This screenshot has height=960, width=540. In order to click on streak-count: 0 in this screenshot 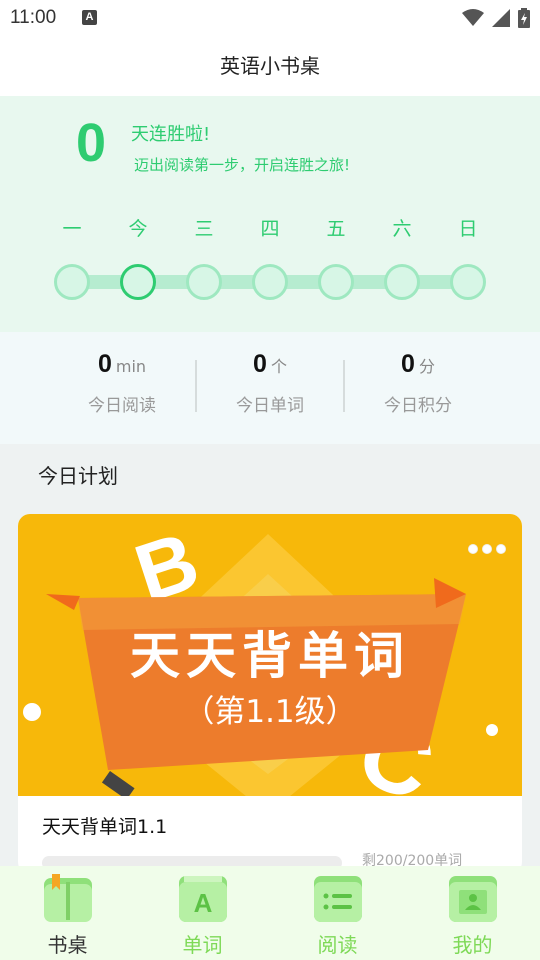, I will do `click(91, 143)`.